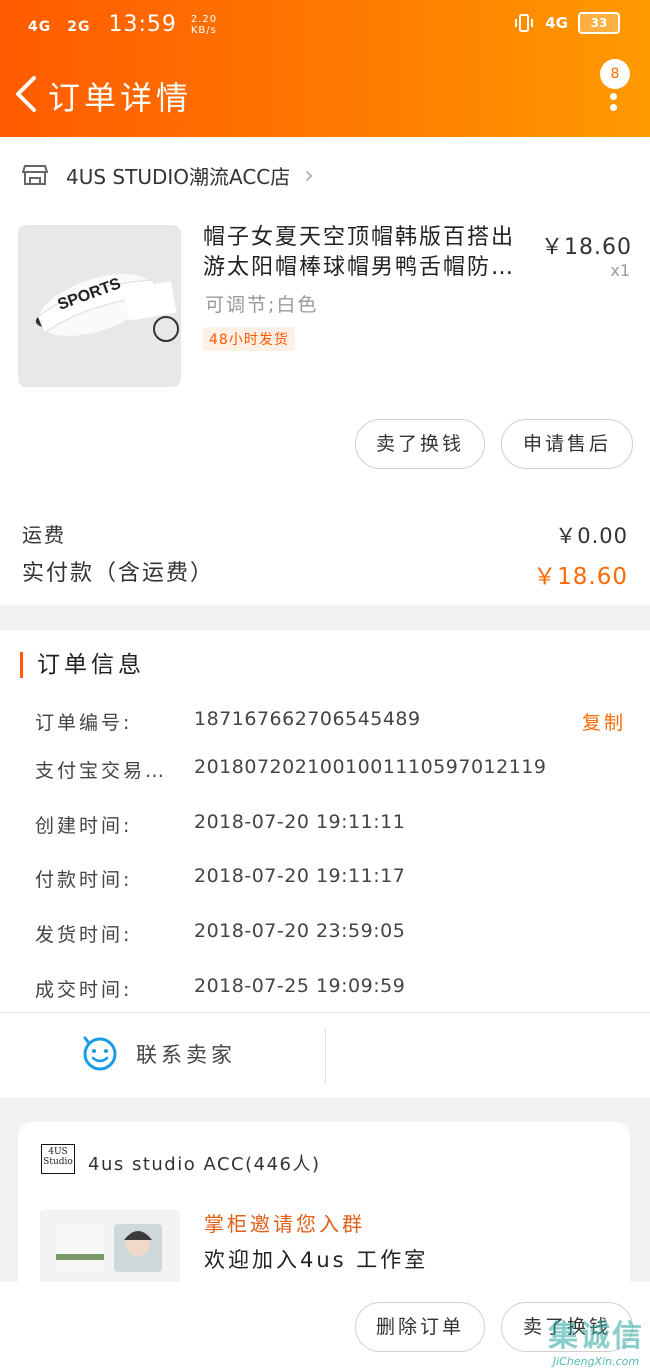  I want to click on net-speed-value: 2.20, so click(204, 19).